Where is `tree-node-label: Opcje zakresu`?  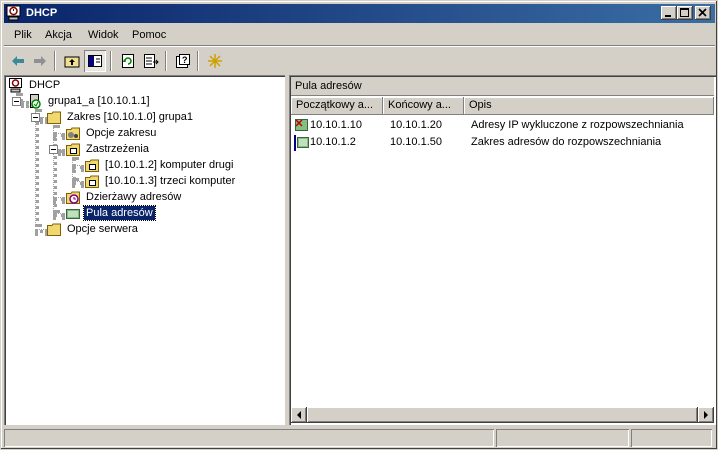
tree-node-label: Opcje zakresu is located at coordinates (121, 133).